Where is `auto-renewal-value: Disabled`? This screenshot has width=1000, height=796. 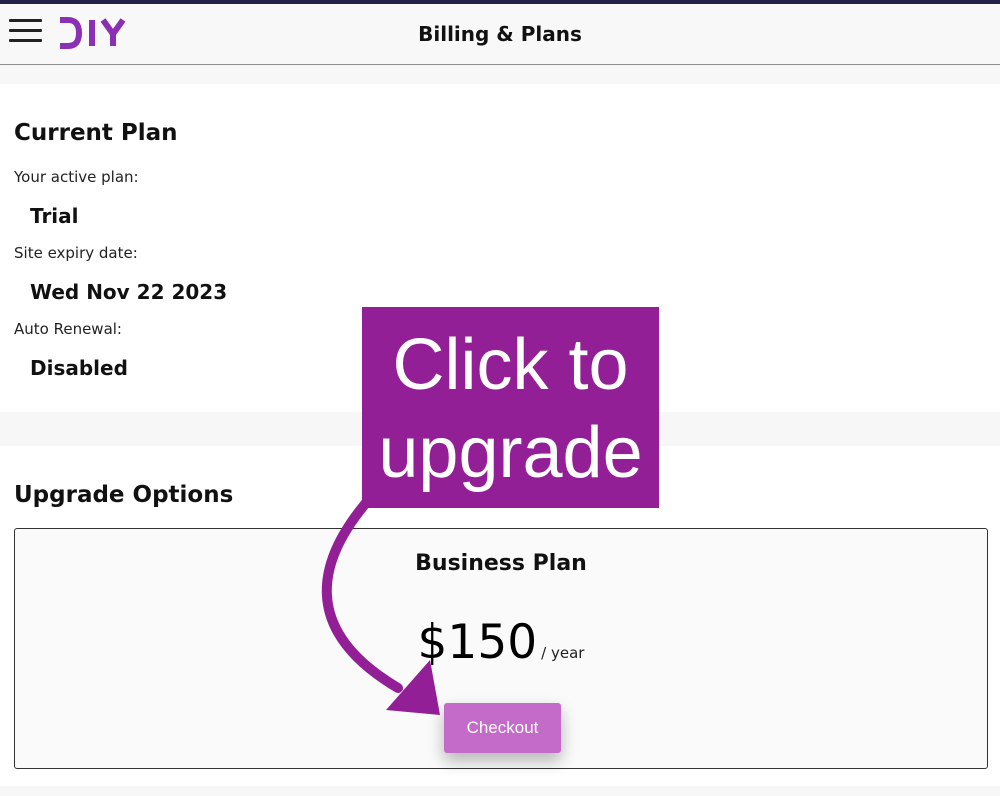
auto-renewal-value: Disabled is located at coordinates (79, 368).